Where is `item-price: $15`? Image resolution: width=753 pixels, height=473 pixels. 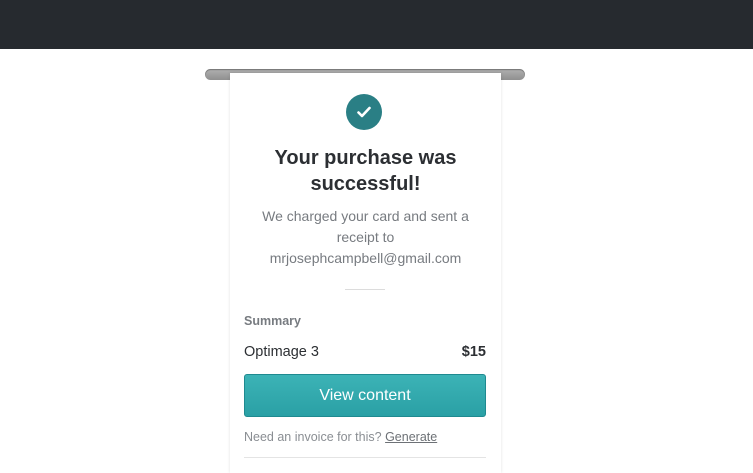
item-price: $15 is located at coordinates (473, 352).